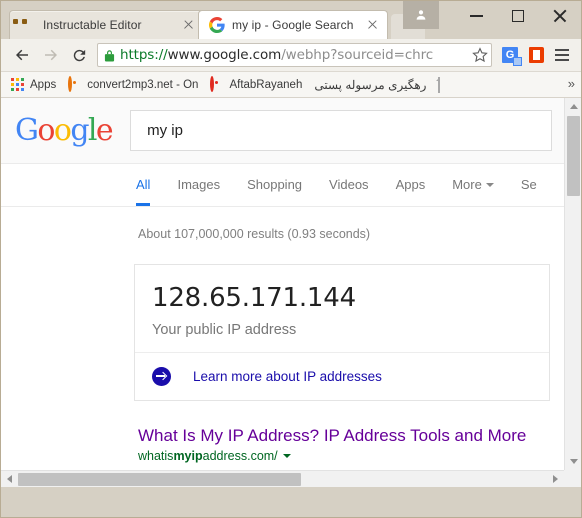  What do you see at coordinates (357, 55) in the screenshot?
I see `url-path: /webhp?sourceid=chrc` at bounding box center [357, 55].